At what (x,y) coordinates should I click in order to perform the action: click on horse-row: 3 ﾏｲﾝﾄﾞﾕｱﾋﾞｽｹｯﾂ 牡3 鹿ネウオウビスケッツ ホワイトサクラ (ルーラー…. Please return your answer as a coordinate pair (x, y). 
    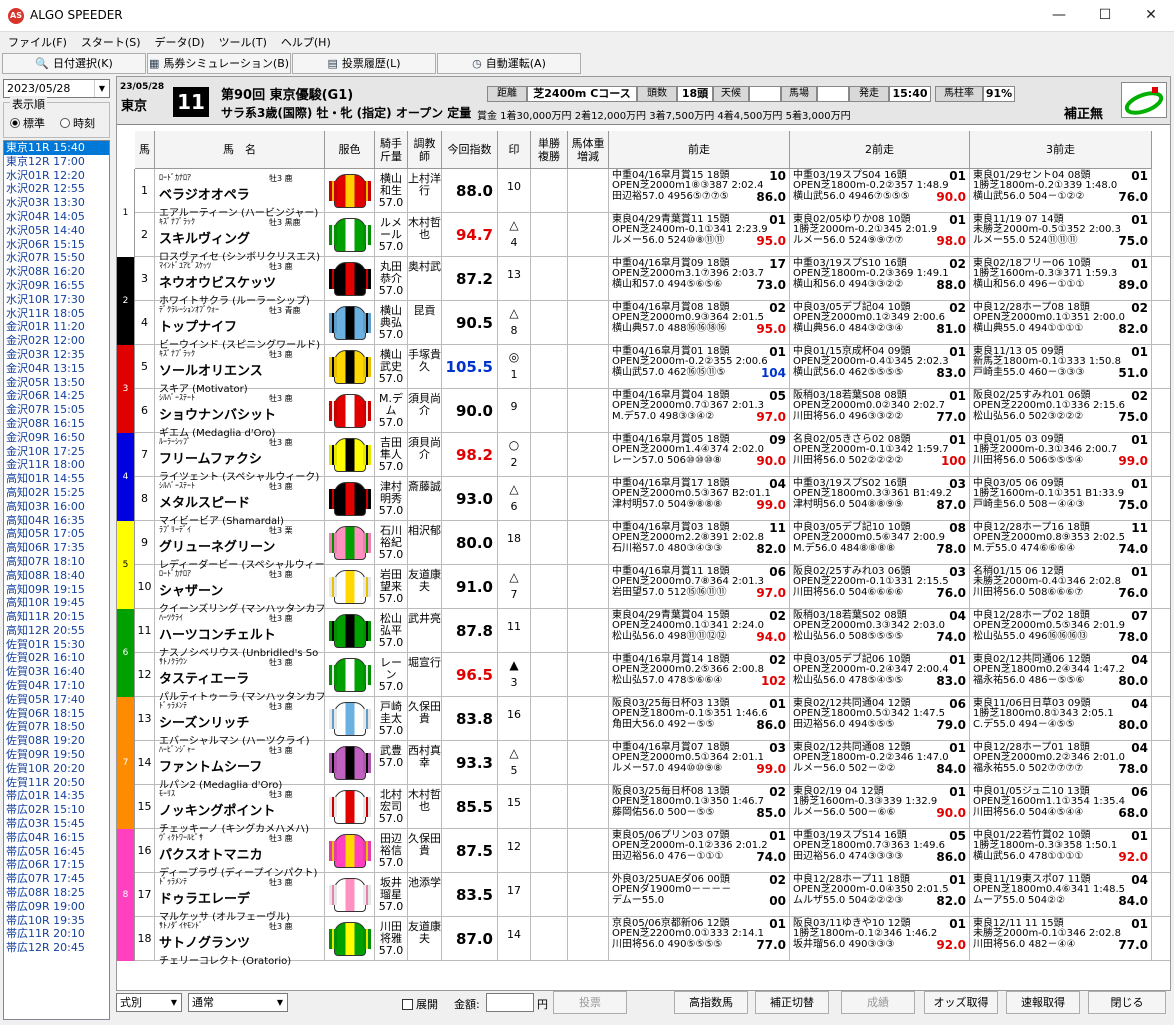
    Looking at the image, I should click on (652, 282).